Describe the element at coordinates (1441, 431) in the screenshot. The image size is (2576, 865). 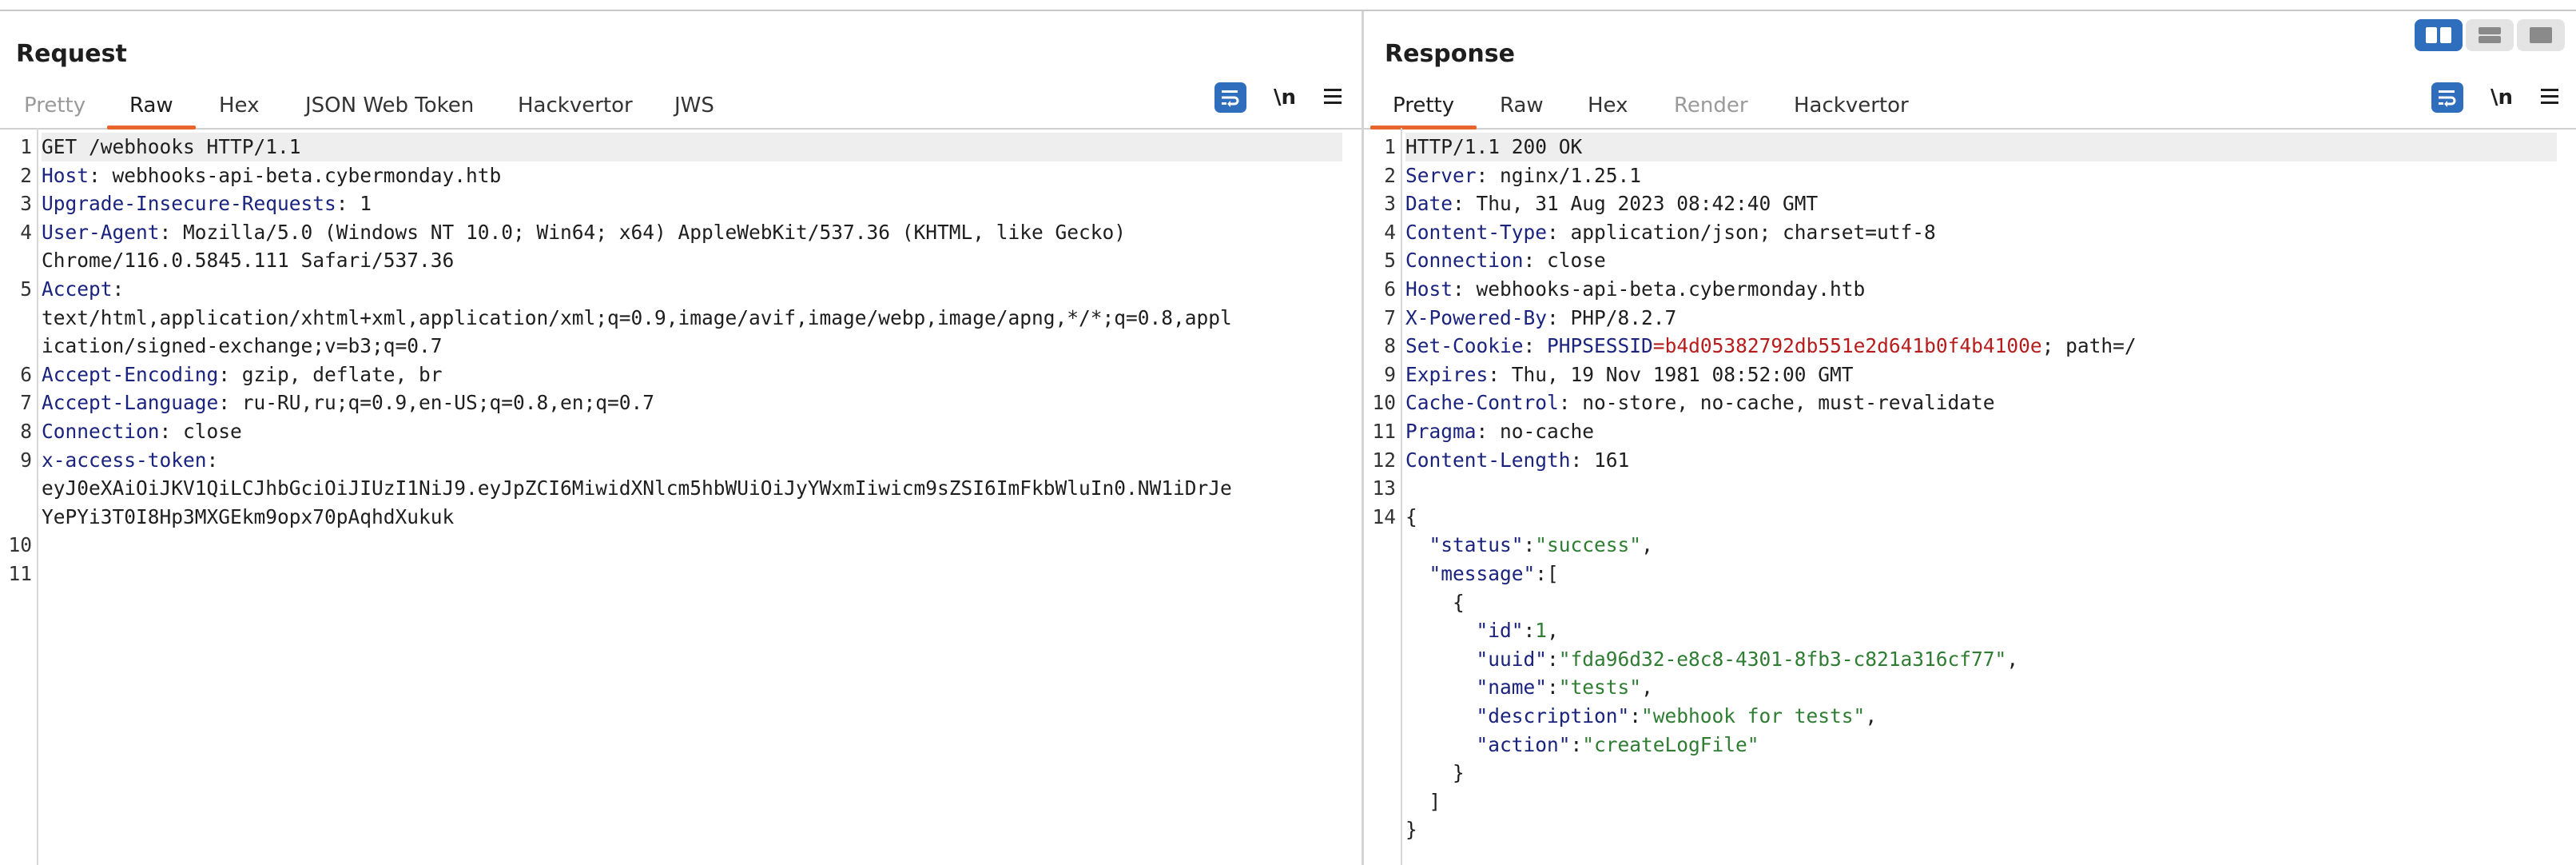
I see `header-name: Pragma` at that location.